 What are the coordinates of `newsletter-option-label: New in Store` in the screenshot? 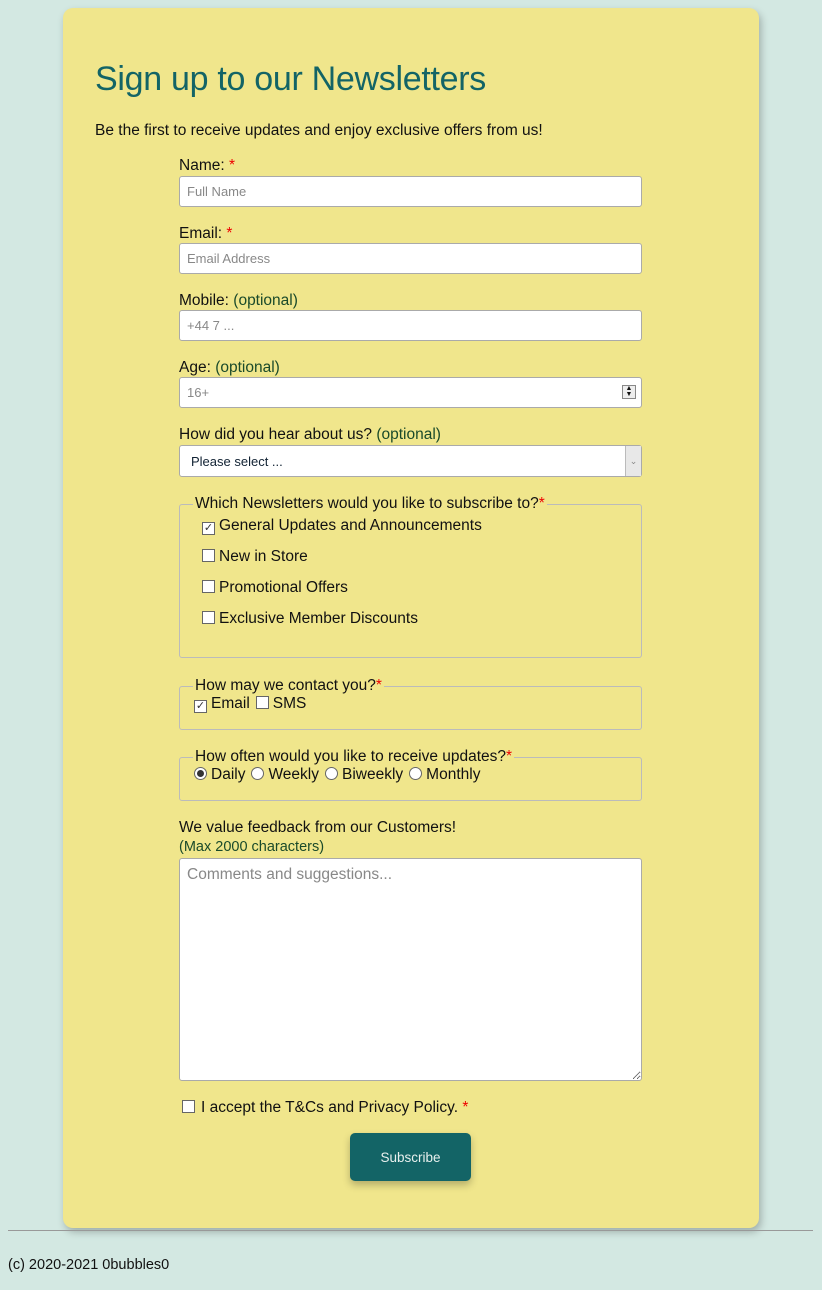 It's located at (263, 556).